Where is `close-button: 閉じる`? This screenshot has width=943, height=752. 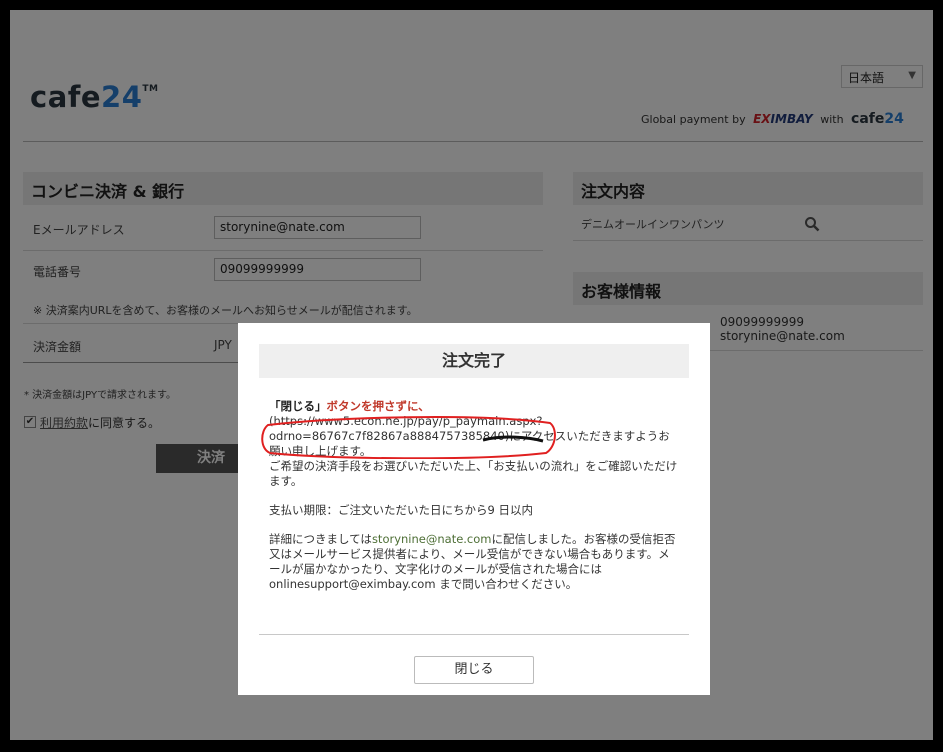
close-button: 閉じる is located at coordinates (474, 670).